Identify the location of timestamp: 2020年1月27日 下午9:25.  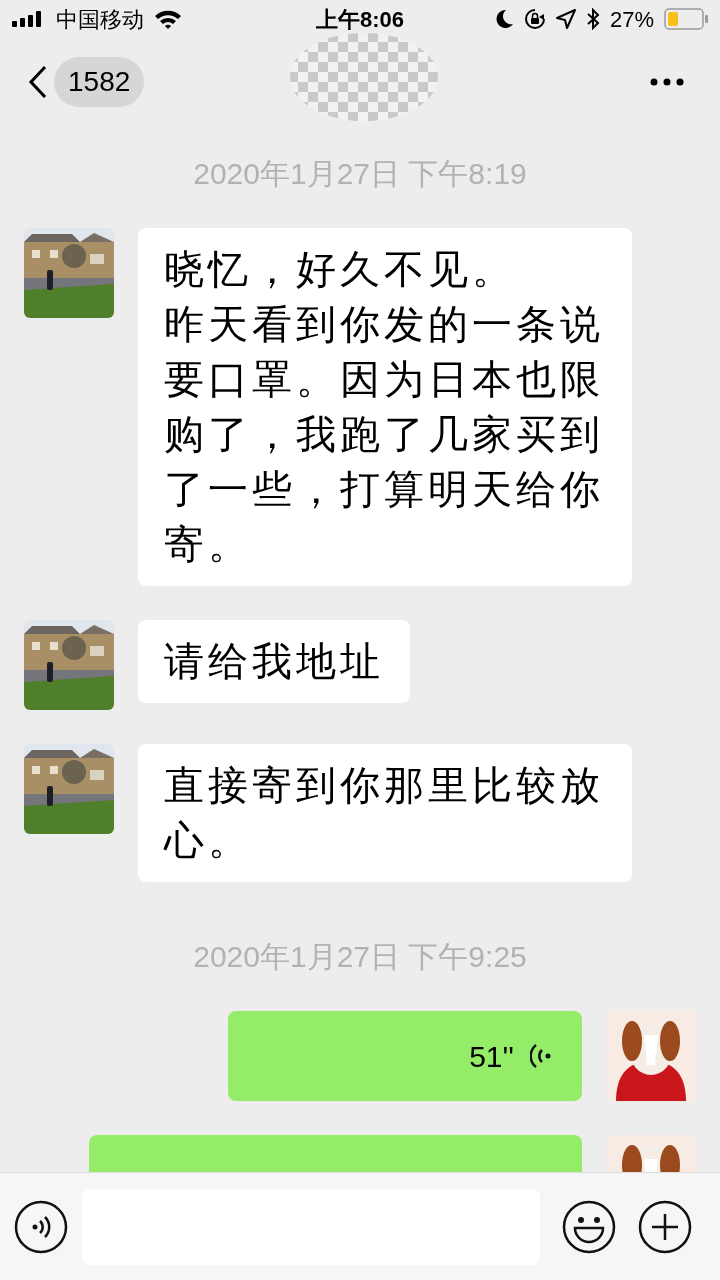
(360, 957).